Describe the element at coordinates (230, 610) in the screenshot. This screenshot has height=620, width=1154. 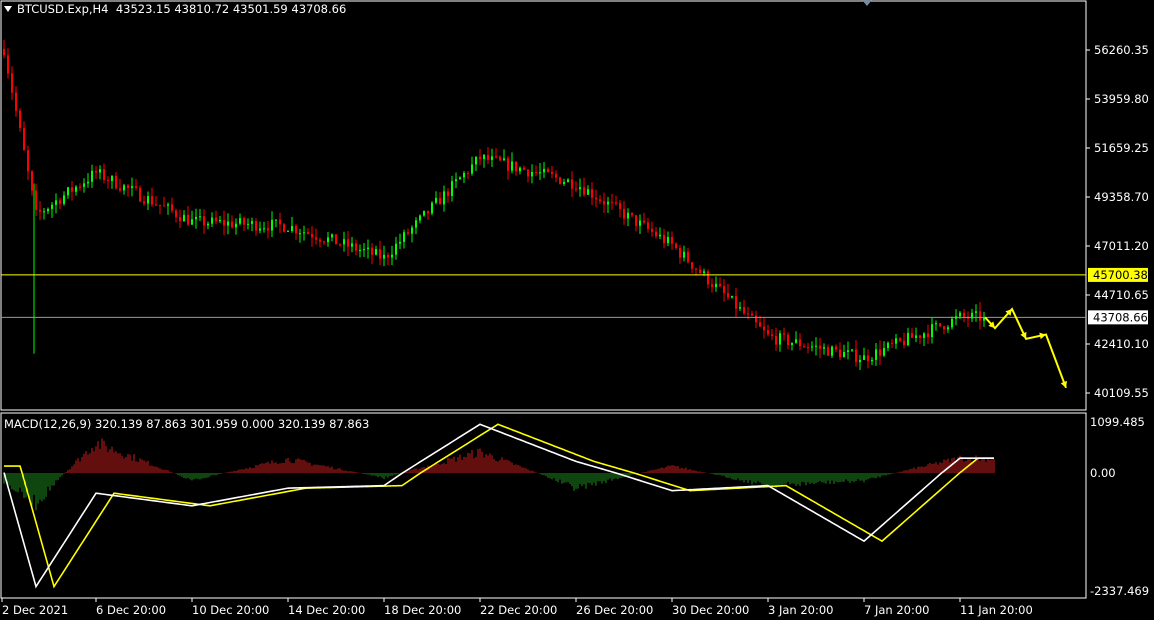
I see `time-tick-label-2: 10 Dec 20:00` at that location.